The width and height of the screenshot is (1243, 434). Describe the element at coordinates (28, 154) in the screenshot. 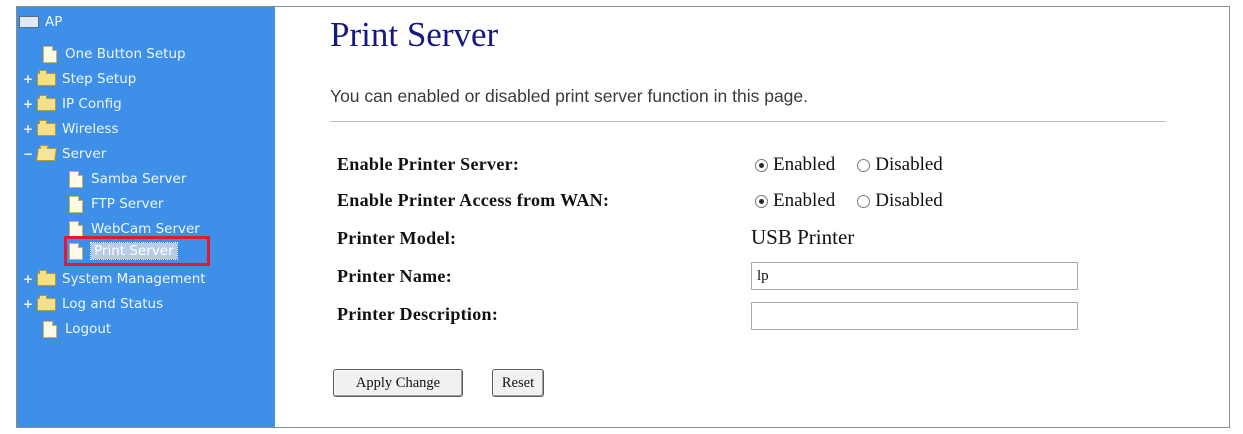

I see `collapse-icon: −` at that location.